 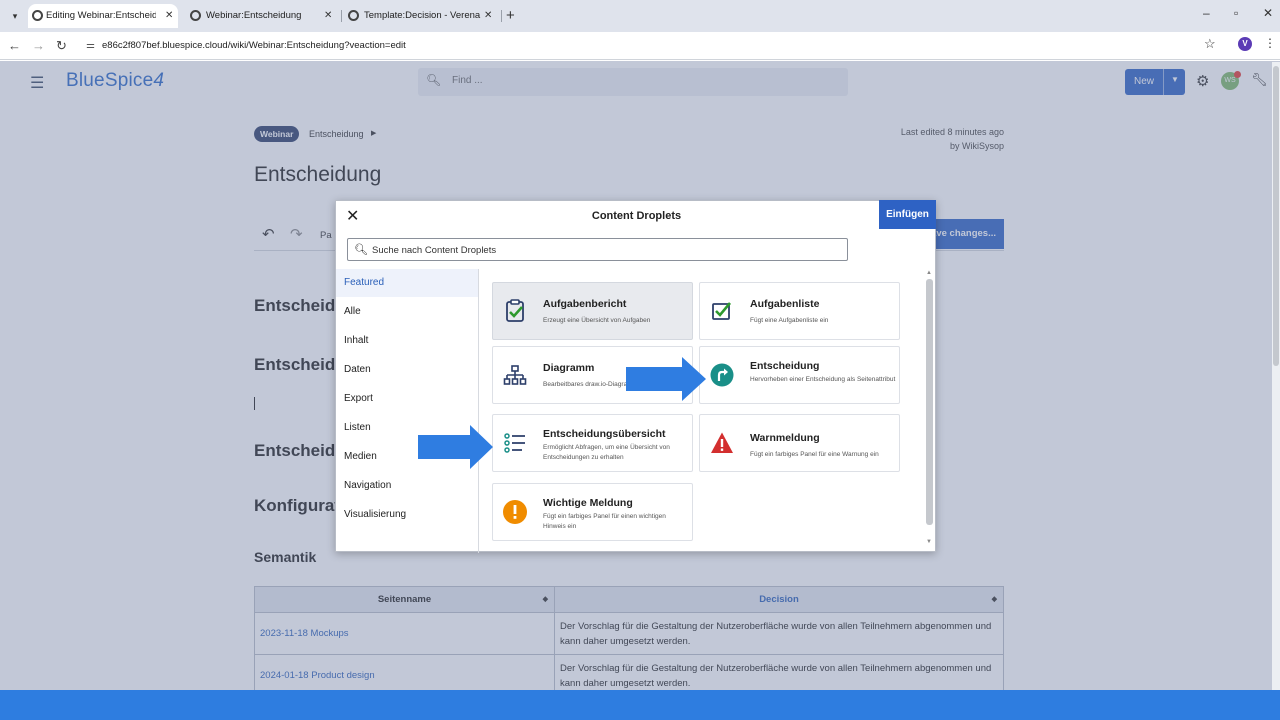 What do you see at coordinates (929, 273) in the screenshot?
I see `scroll-up-icon: ▲` at bounding box center [929, 273].